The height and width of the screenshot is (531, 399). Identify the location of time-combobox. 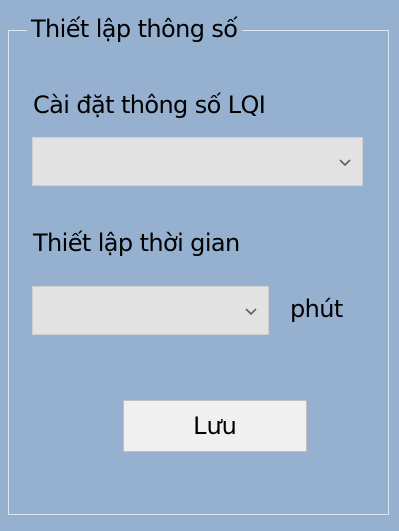
(150, 310).